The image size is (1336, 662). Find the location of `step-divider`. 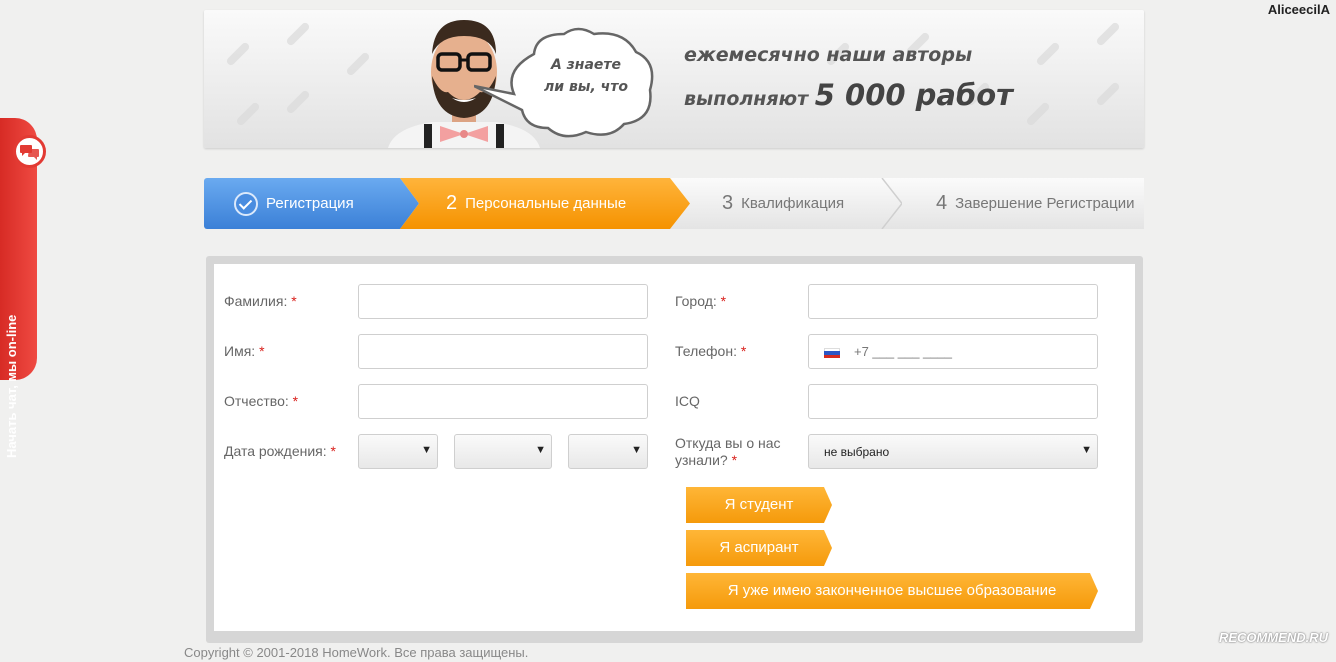

step-divider is located at coordinates (891, 203).